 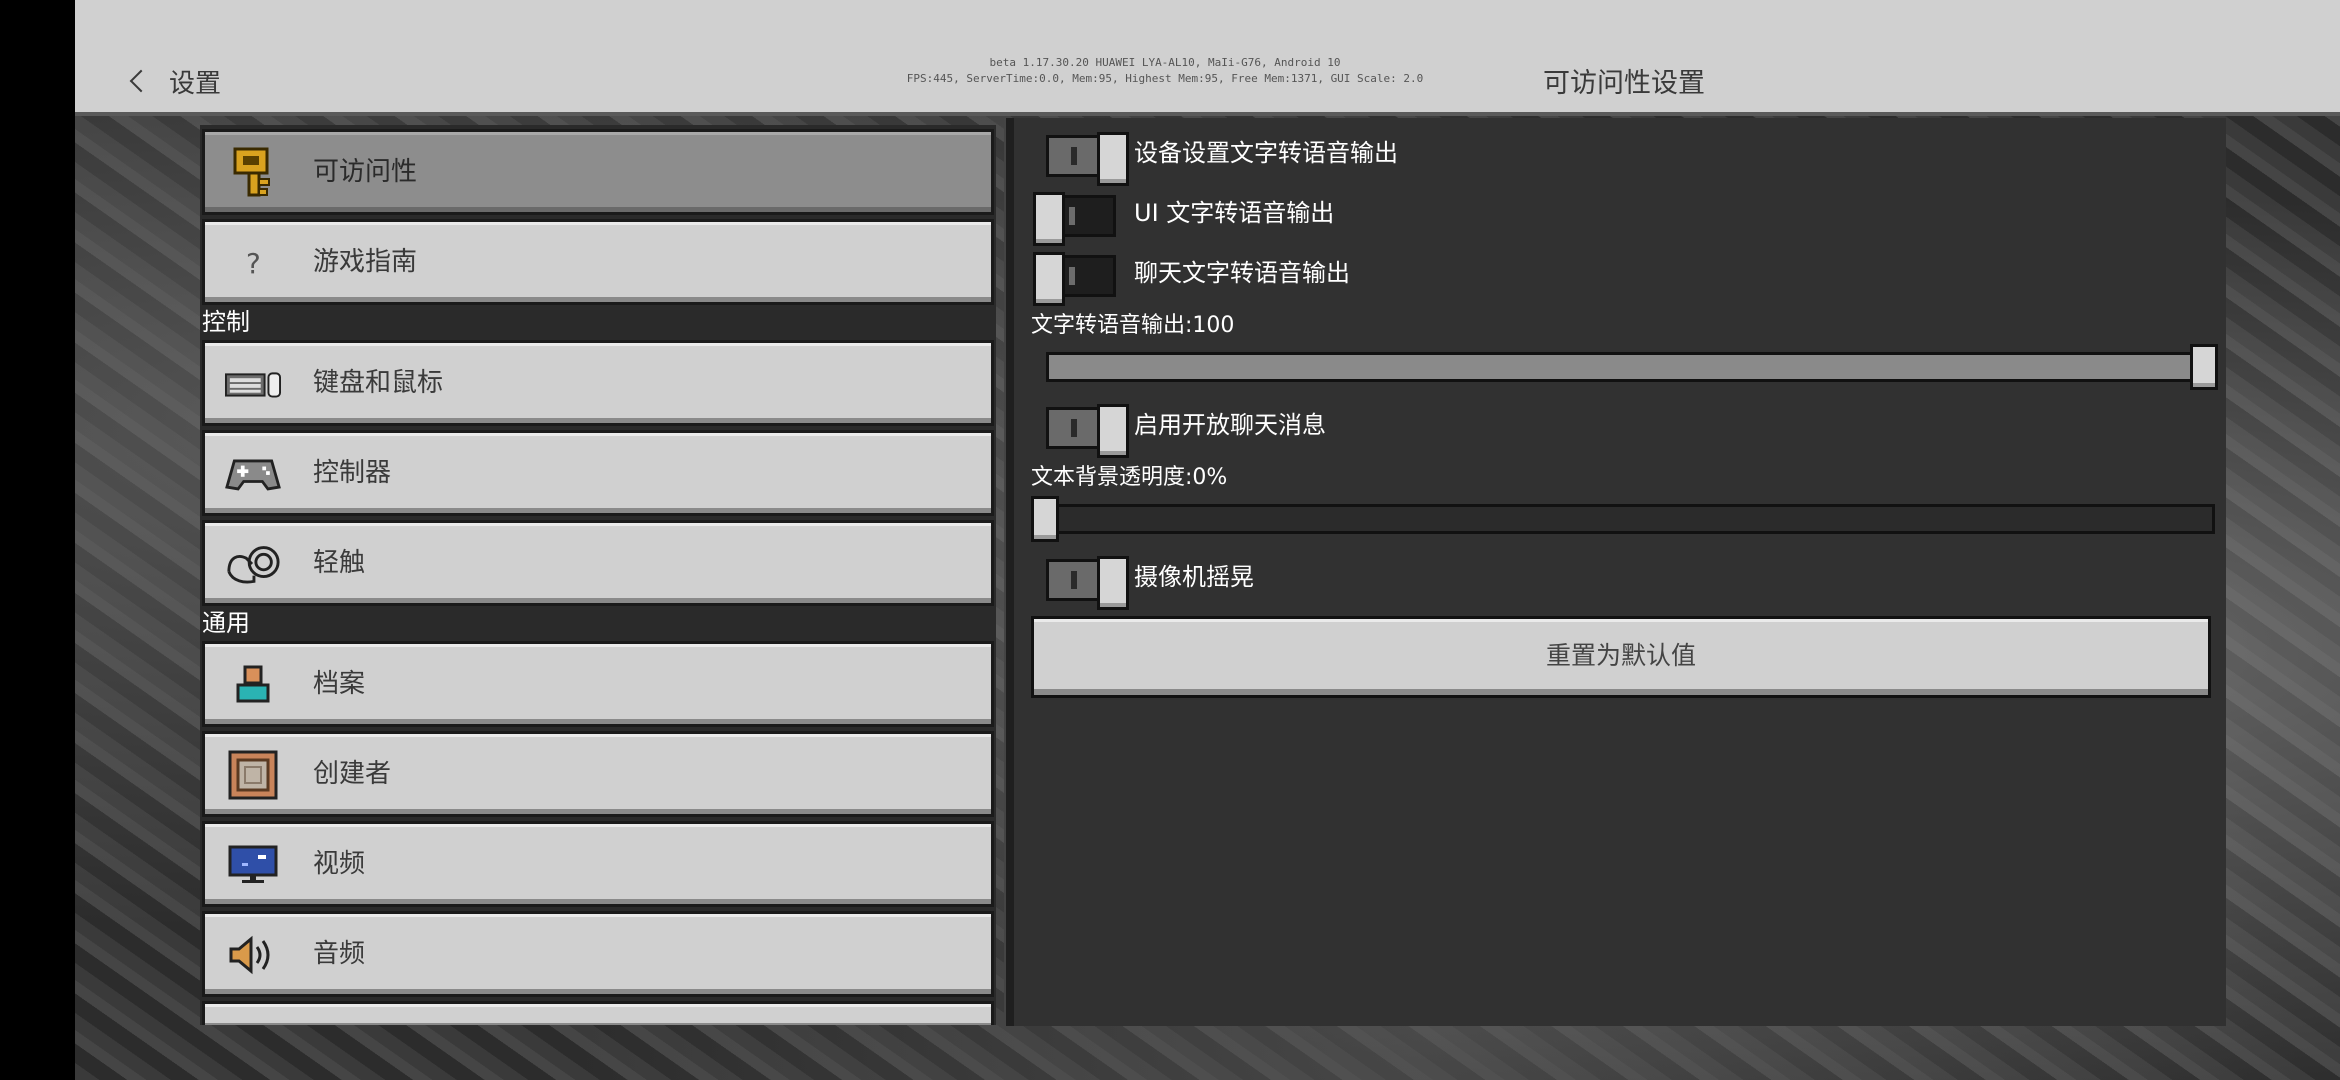 What do you see at coordinates (1614, 277) in the screenshot?
I see `toggle-row-chat-tts: 聊天文字转语音输出` at bounding box center [1614, 277].